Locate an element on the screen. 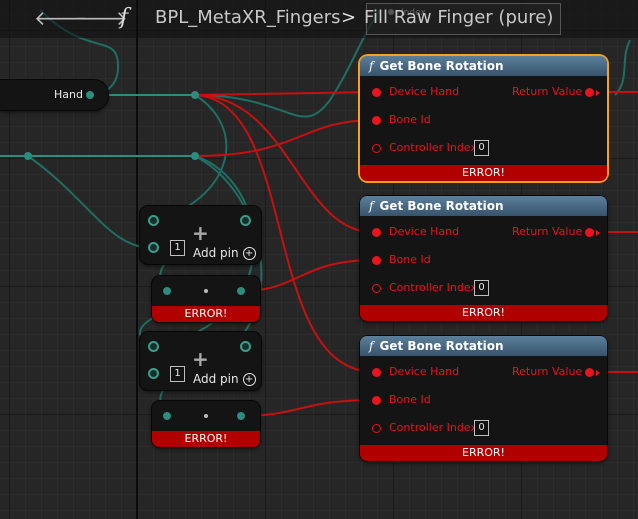  breadcrumb-blueprint: BPL_MetaXR_Fingers is located at coordinates (248, 17).